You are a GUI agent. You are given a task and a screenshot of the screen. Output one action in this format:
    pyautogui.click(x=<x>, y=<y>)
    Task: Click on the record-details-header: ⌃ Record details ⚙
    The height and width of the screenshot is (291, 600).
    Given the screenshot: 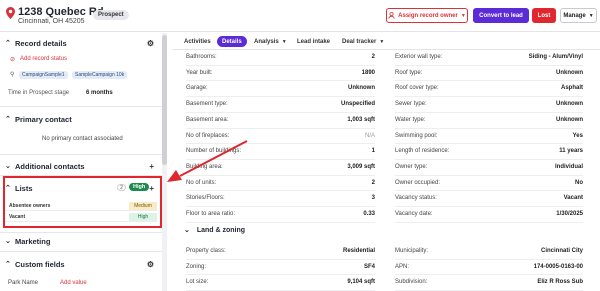 What is the action you would take?
    pyautogui.click(x=81, y=43)
    